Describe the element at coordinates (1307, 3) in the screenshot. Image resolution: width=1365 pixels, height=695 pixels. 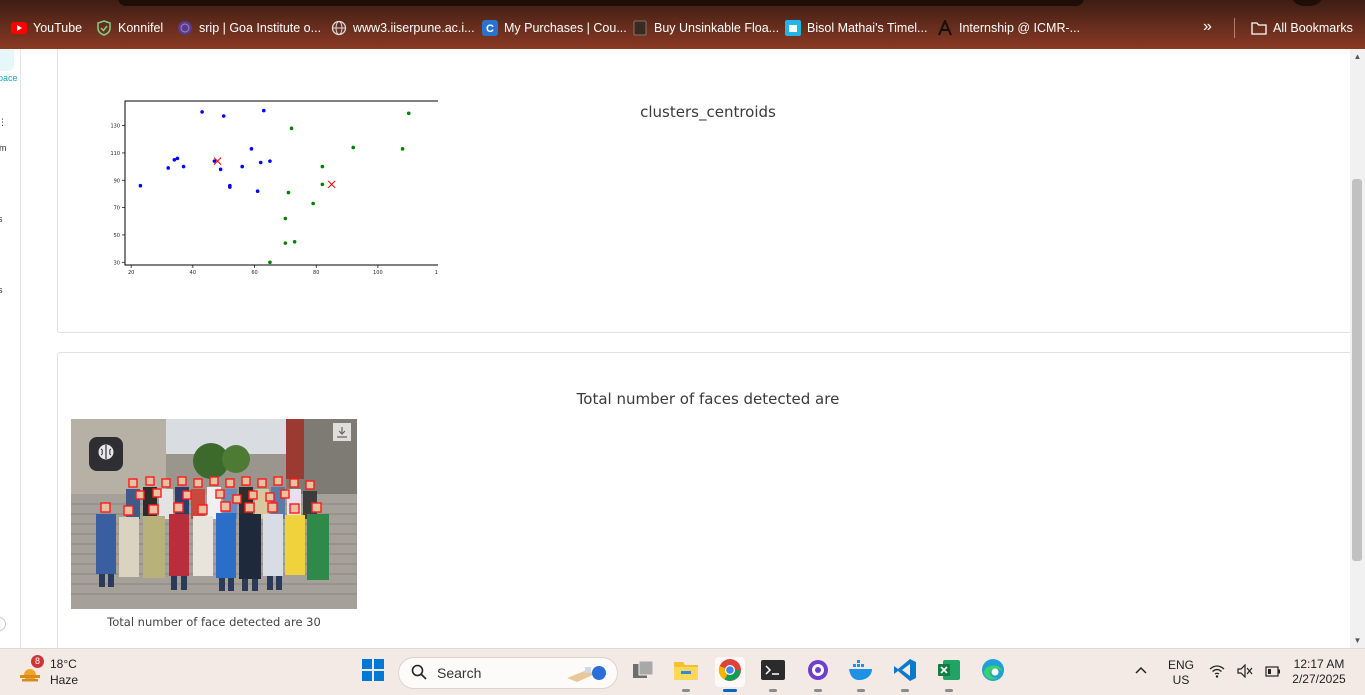
I see `profile-avatar-edge` at that location.